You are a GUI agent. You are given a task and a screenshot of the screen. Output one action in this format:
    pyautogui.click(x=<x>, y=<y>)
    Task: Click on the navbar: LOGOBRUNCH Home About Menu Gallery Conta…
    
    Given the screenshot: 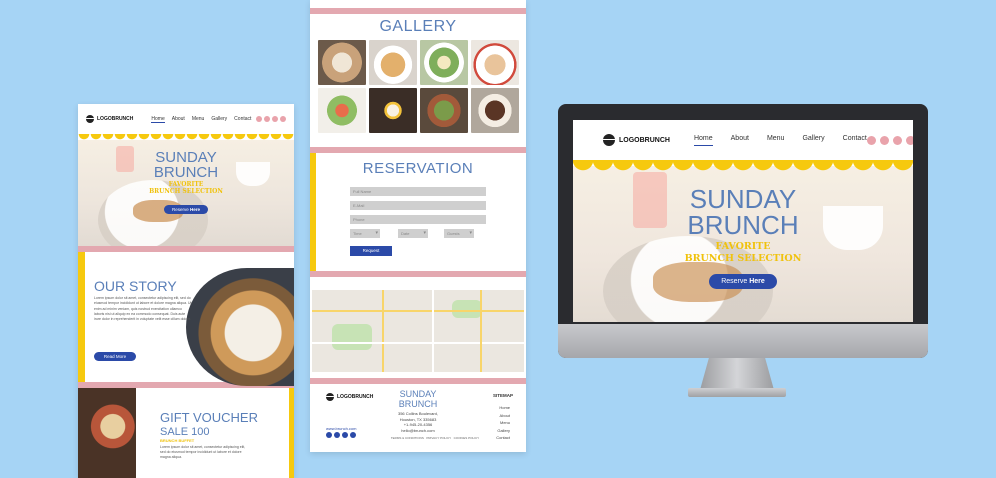 What is the action you would take?
    pyautogui.click(x=186, y=119)
    